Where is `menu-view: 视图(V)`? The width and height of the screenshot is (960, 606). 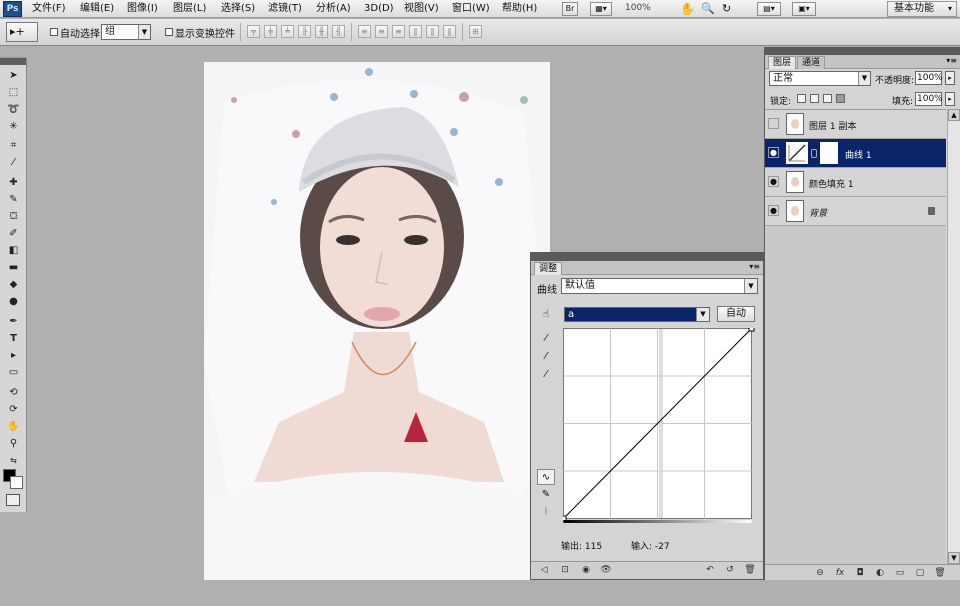 menu-view: 视图(V) is located at coordinates (421, 9).